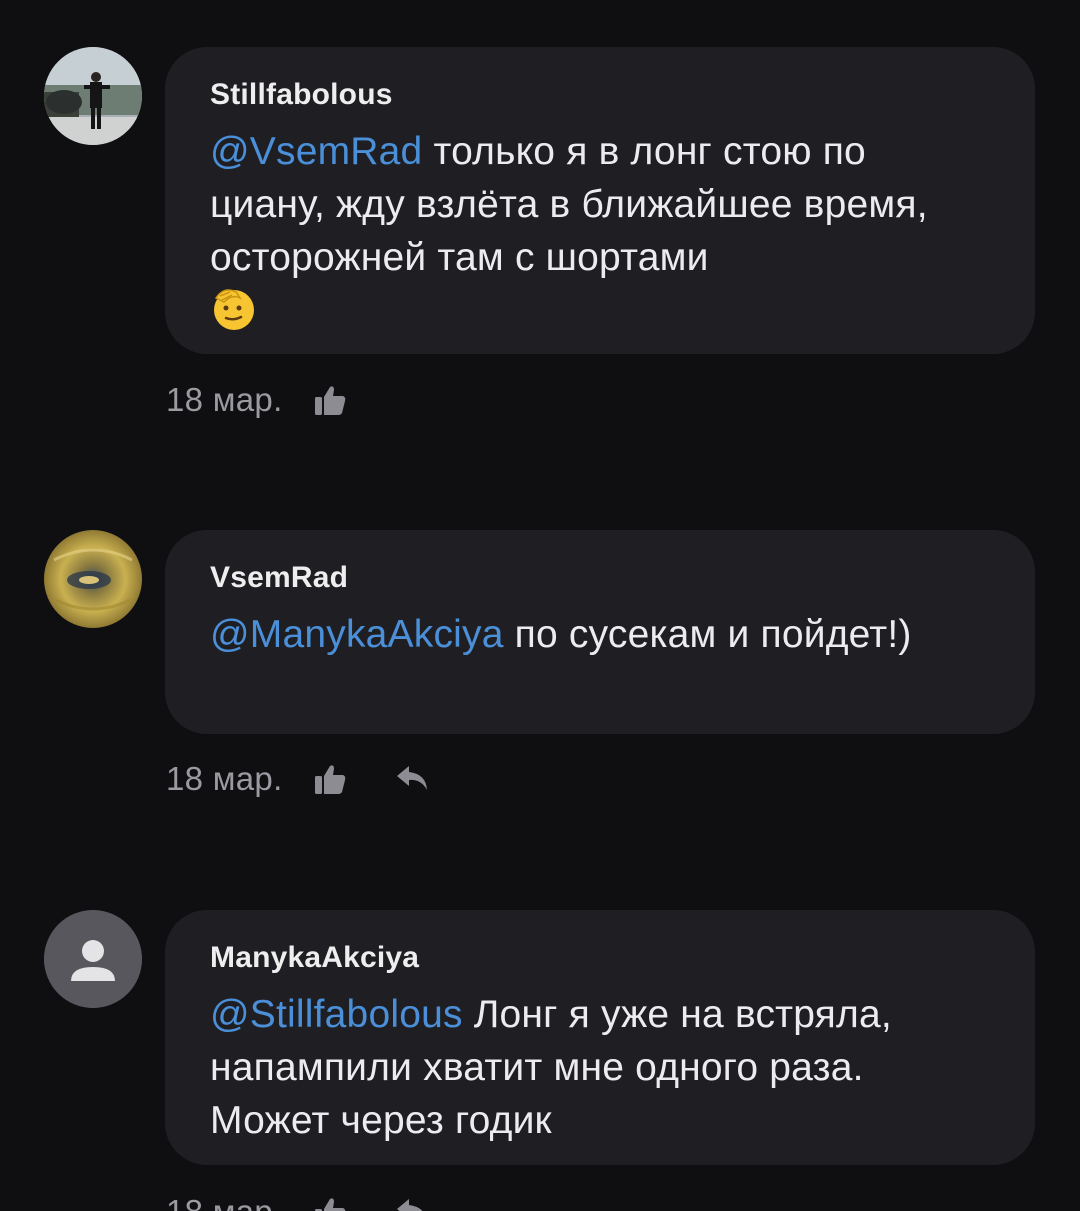  I want to click on mention-link: @ManykaAkciya, so click(357, 634).